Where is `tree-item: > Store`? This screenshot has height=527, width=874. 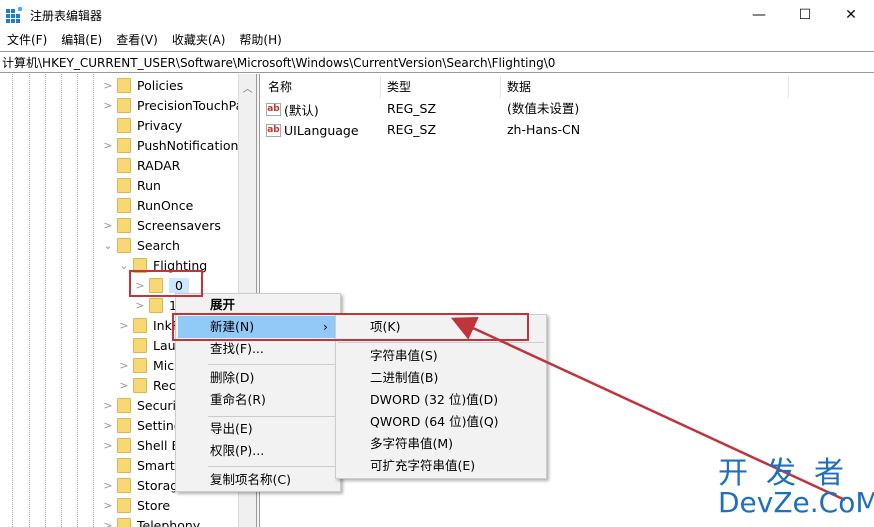 tree-item: > Store is located at coordinates (136, 505).